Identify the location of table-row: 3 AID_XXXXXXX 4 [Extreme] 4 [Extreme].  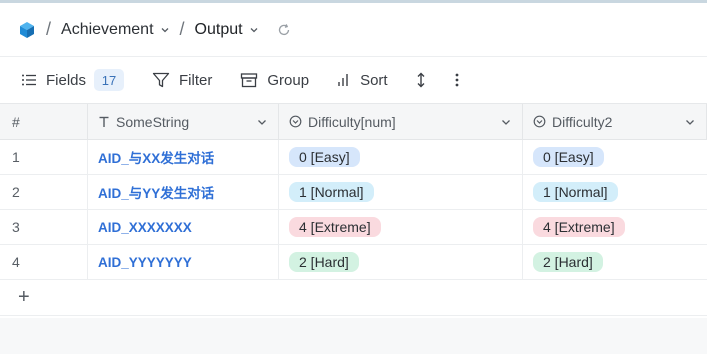
(353, 227).